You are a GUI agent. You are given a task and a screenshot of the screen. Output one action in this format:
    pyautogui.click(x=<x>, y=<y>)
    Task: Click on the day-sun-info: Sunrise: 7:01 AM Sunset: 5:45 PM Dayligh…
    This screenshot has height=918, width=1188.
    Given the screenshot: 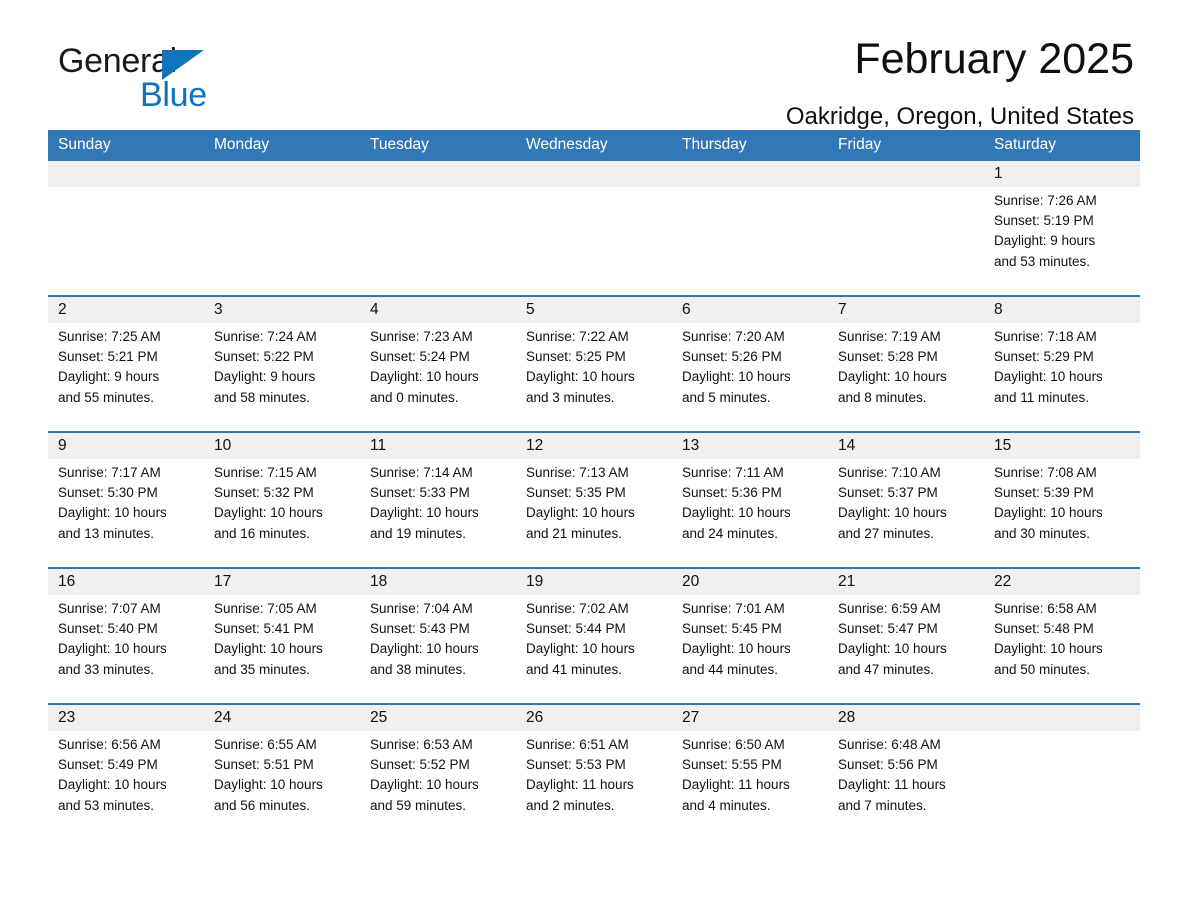 What is the action you would take?
    pyautogui.click(x=736, y=639)
    